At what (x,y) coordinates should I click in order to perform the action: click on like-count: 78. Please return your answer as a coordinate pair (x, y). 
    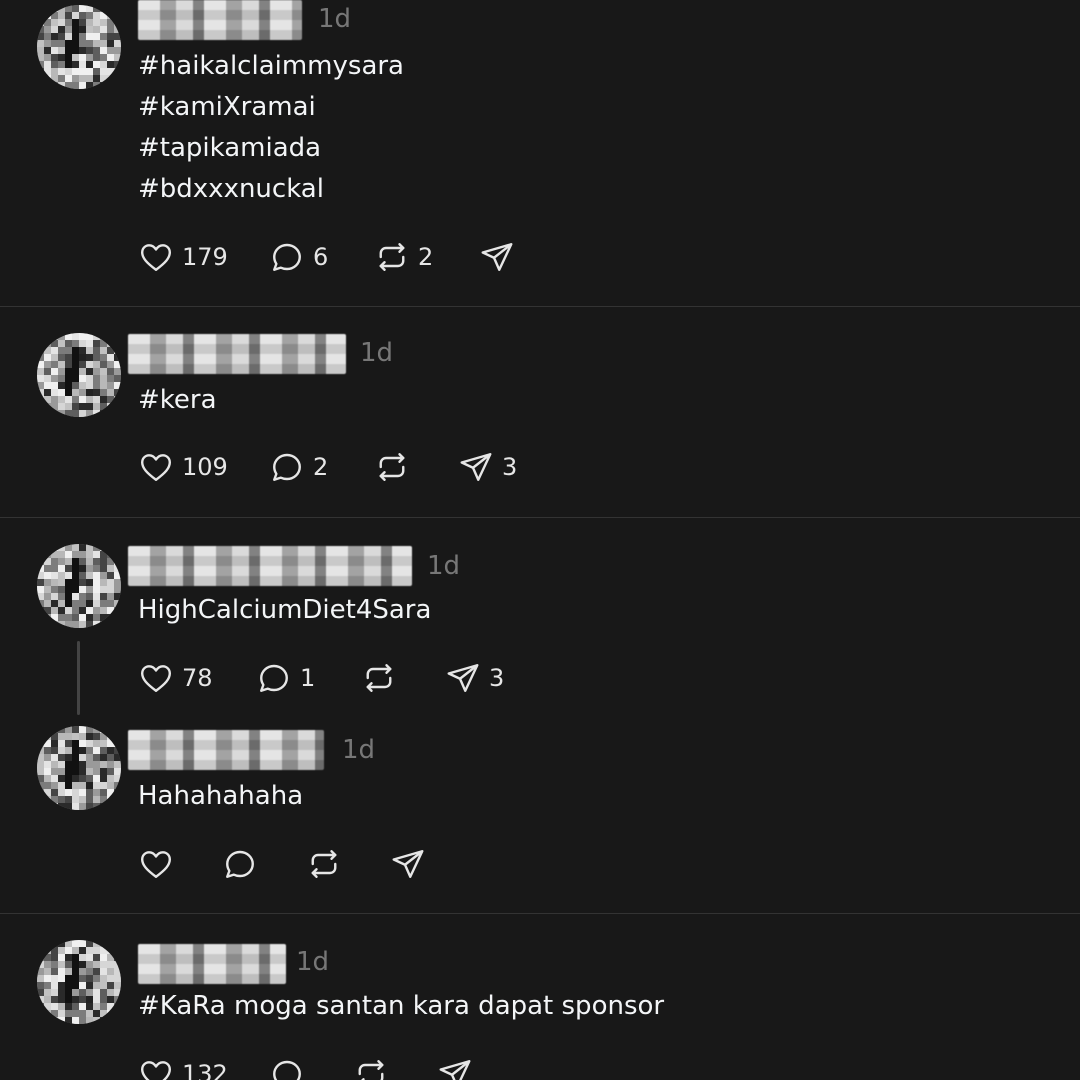
    Looking at the image, I should click on (197, 678).